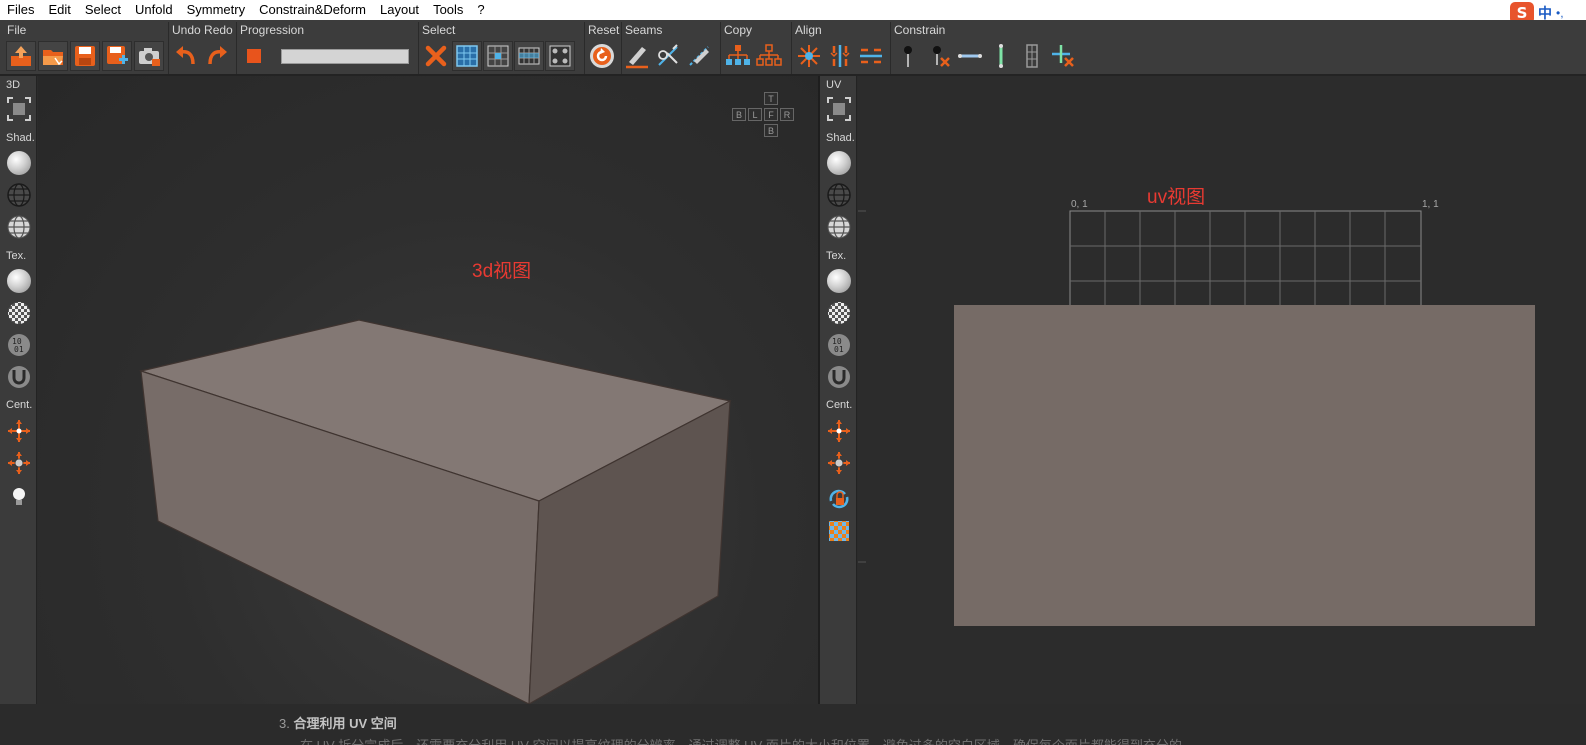 This screenshot has height=745, width=1586. I want to click on lighting-button, so click(18, 496).